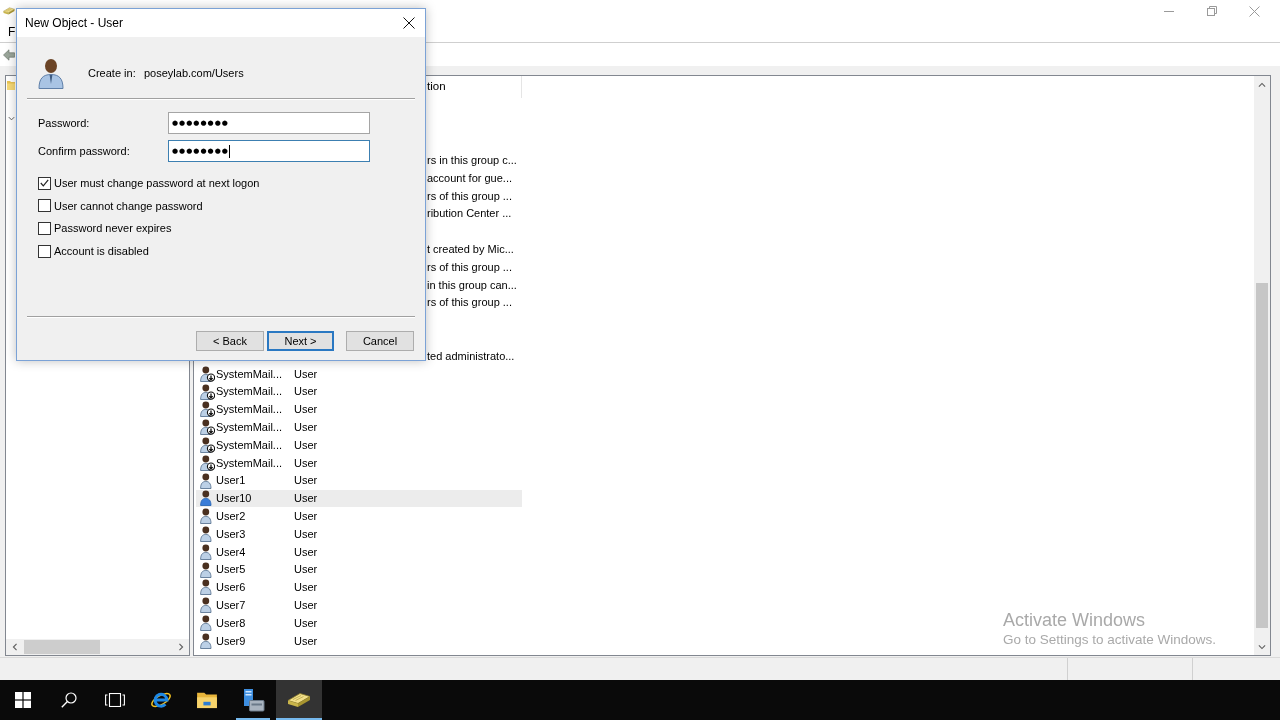 The width and height of the screenshot is (1280, 720). I want to click on option-label: Password never expires, so click(113, 228).